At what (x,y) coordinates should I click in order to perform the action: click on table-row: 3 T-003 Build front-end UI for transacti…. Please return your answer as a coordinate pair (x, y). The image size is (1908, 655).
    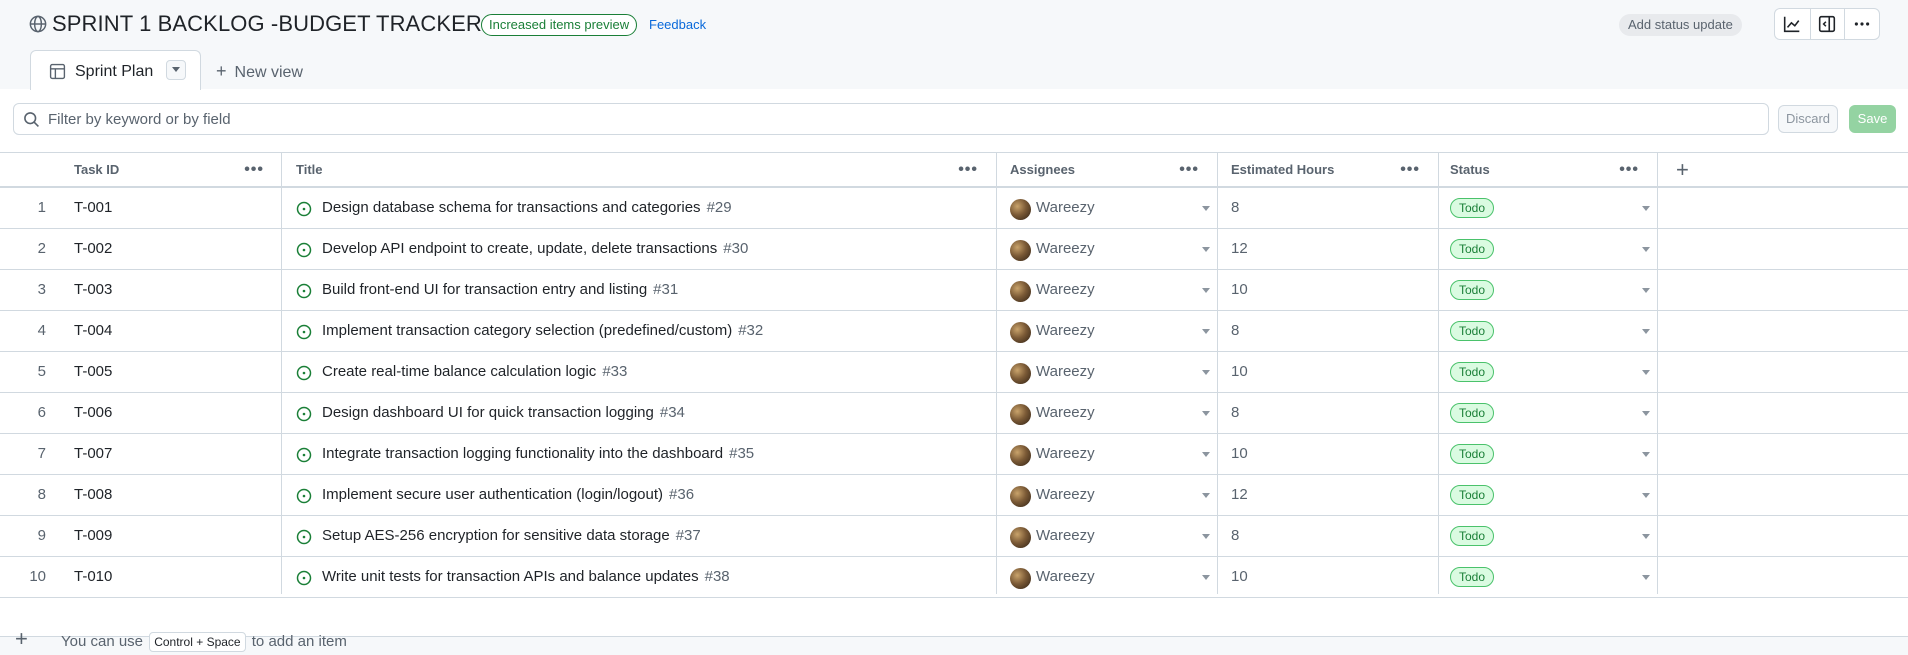
    Looking at the image, I should click on (954, 290).